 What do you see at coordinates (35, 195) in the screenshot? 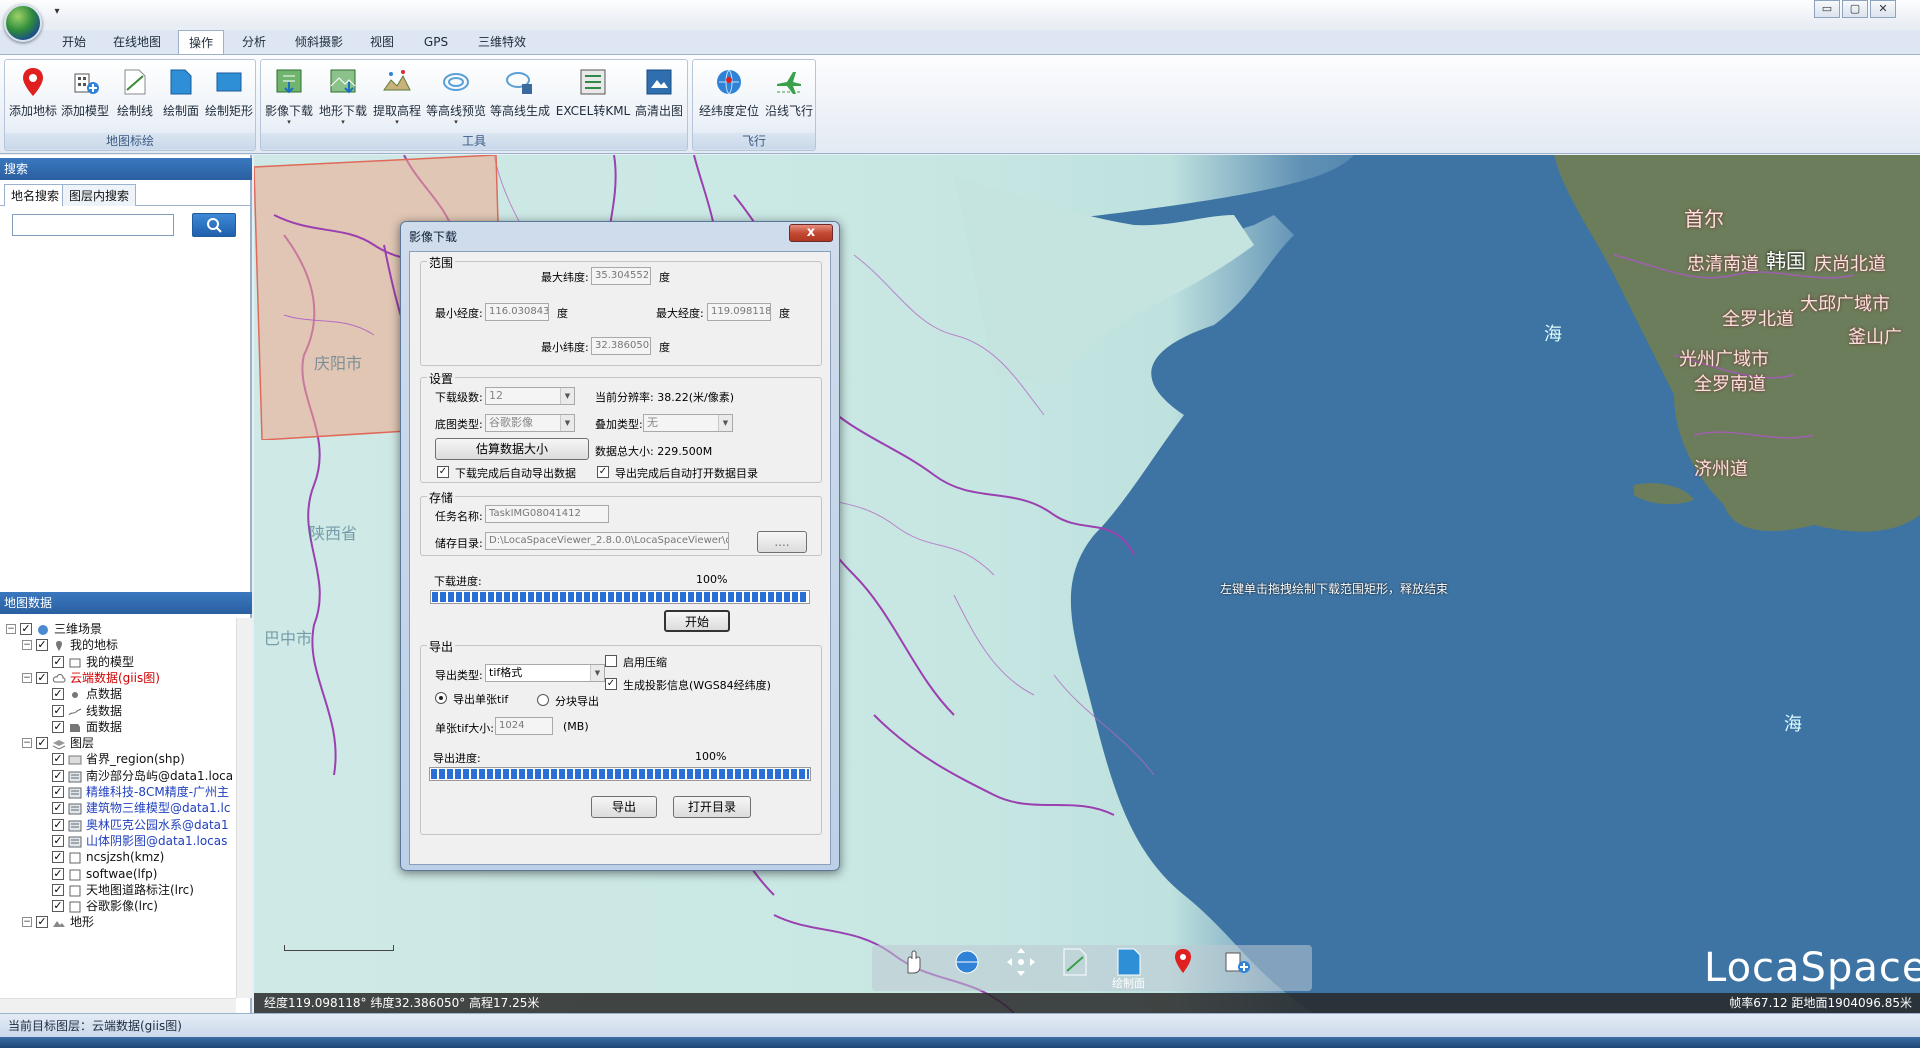
I see `tab-place-search: 地名搜索` at bounding box center [35, 195].